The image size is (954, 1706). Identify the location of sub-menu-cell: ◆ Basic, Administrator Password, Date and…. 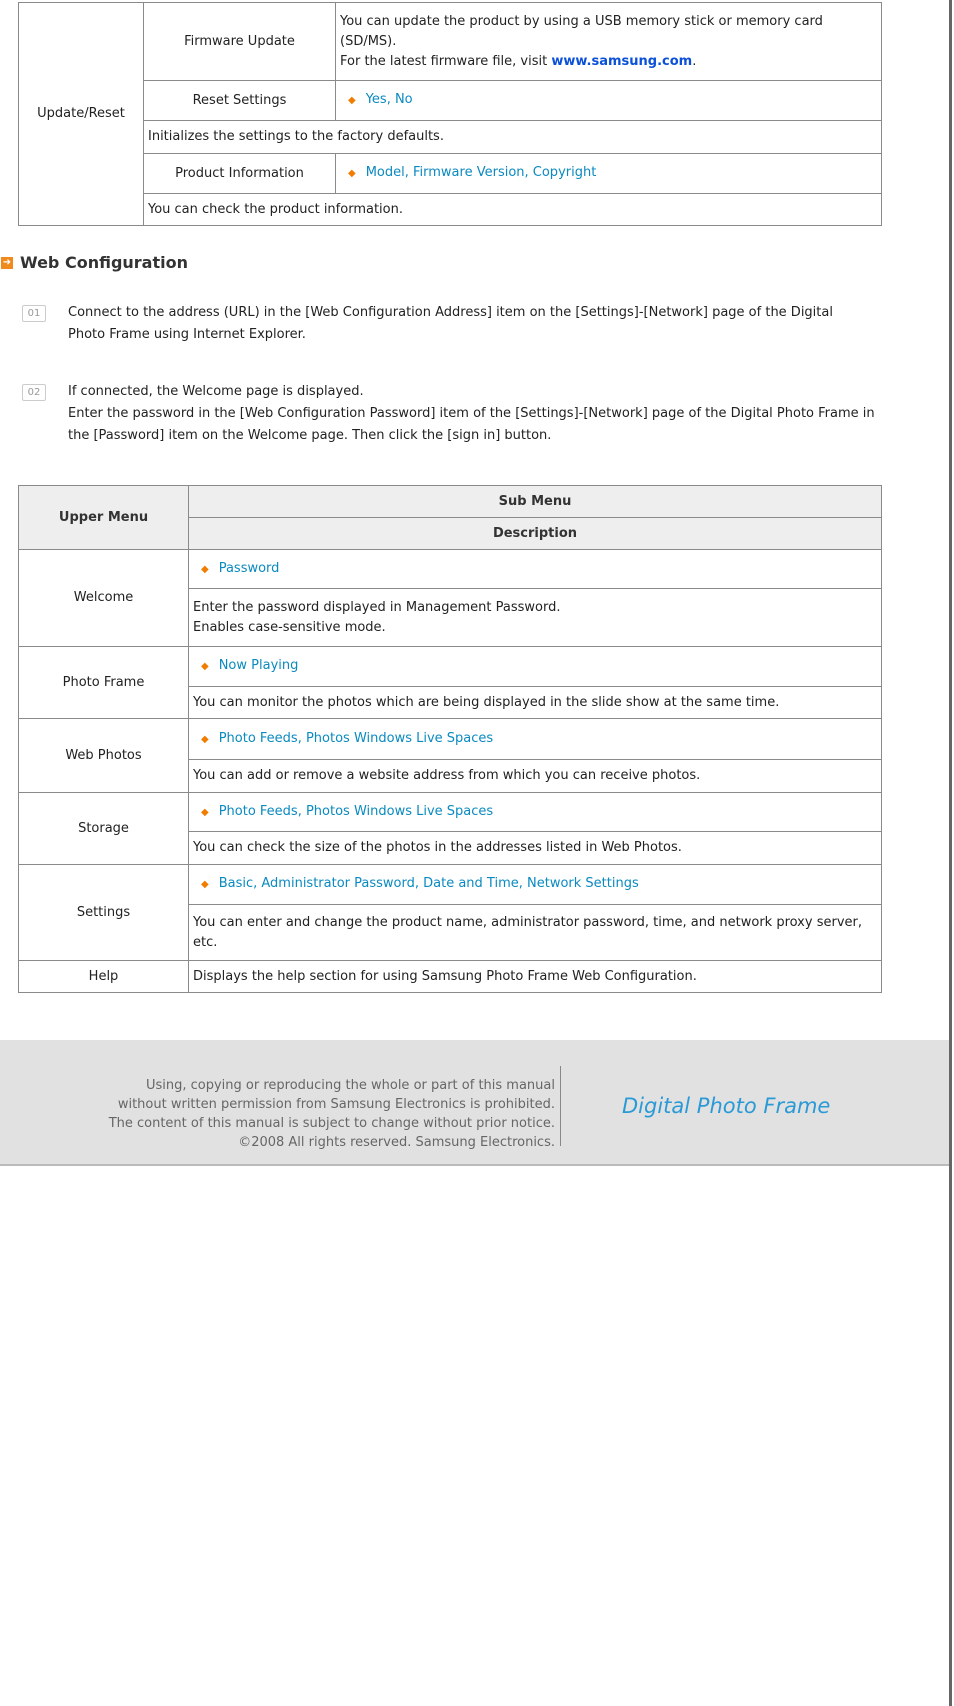
(535, 884).